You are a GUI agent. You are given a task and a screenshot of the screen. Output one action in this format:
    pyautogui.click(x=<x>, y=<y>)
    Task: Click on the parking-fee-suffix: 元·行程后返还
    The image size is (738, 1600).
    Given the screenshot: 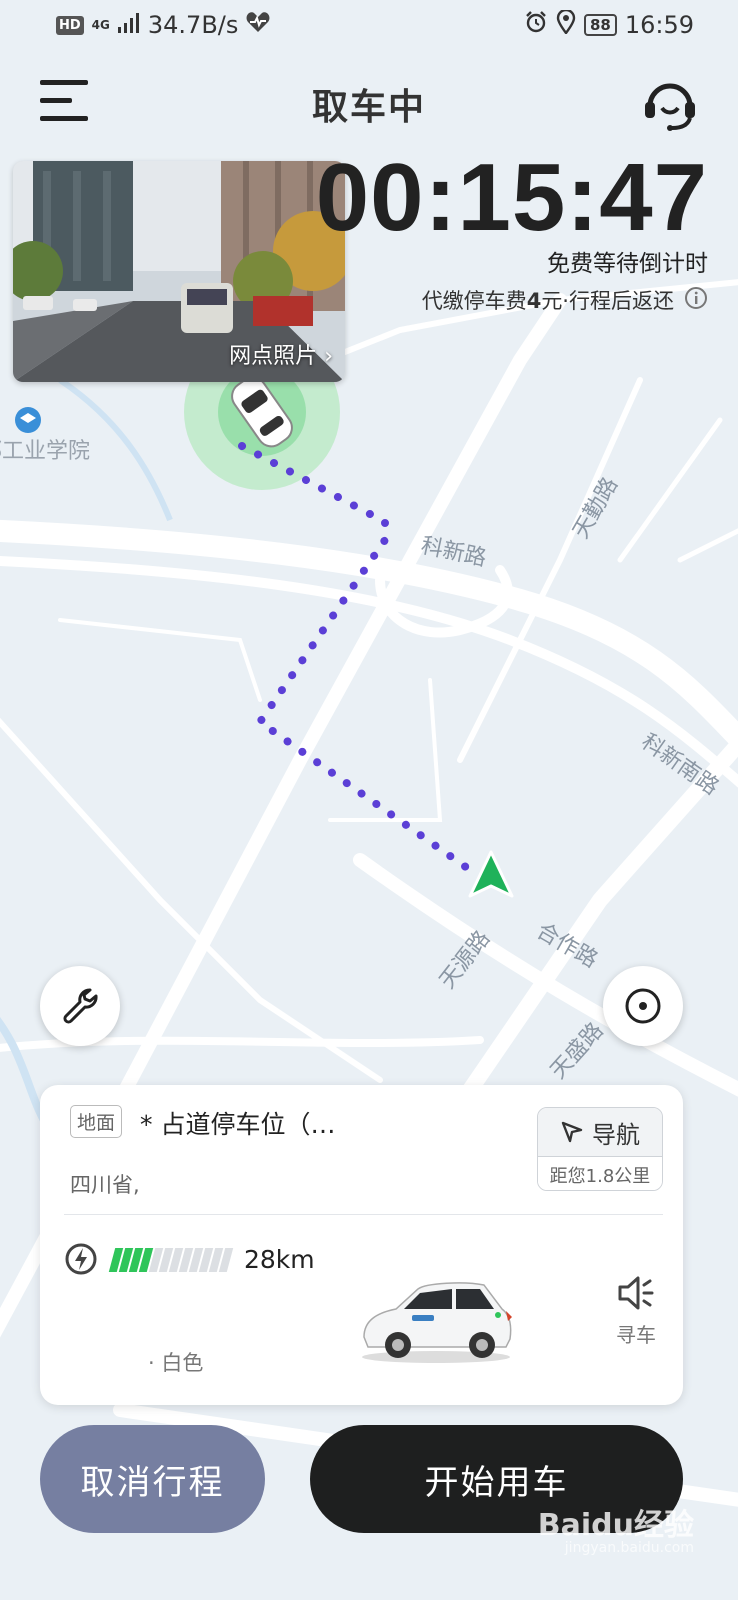 What is the action you would take?
    pyautogui.click(x=607, y=301)
    